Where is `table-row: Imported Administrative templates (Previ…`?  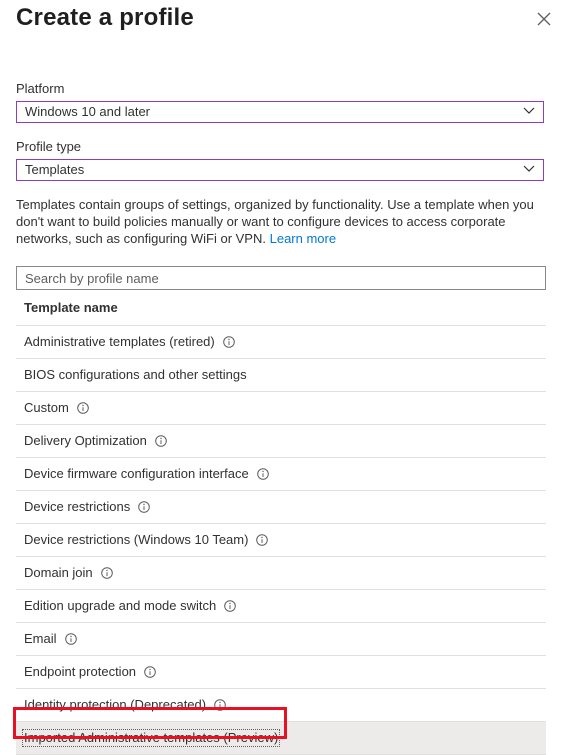
table-row: Imported Administrative templates (Previ… is located at coordinates (281, 738).